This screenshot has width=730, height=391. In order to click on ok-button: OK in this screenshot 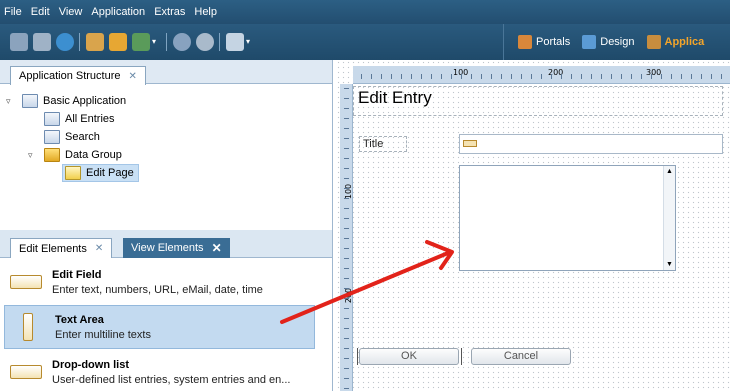, I will do `click(409, 356)`.